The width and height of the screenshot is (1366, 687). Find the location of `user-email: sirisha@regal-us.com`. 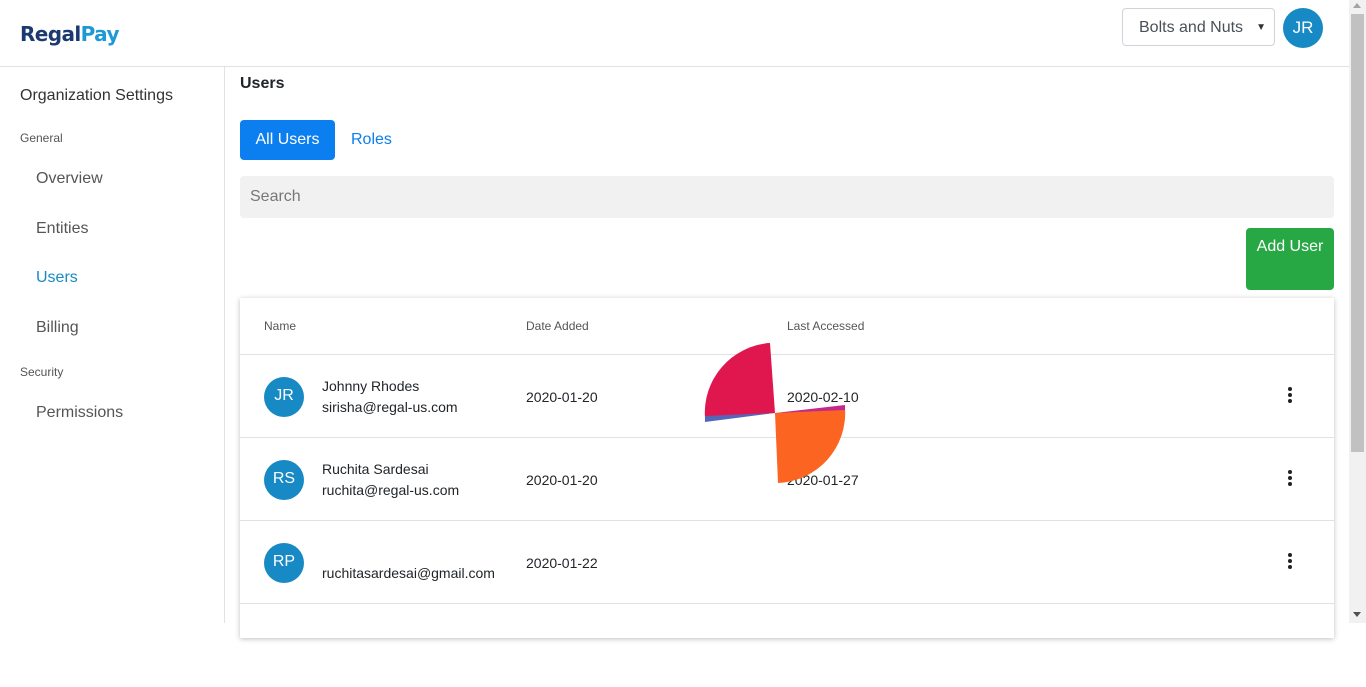

user-email: sirisha@regal-us.com is located at coordinates (390, 407).